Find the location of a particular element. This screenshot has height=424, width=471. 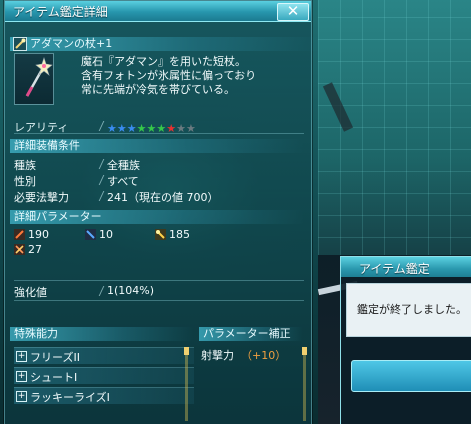

dialog-ok-button is located at coordinates (411, 376).